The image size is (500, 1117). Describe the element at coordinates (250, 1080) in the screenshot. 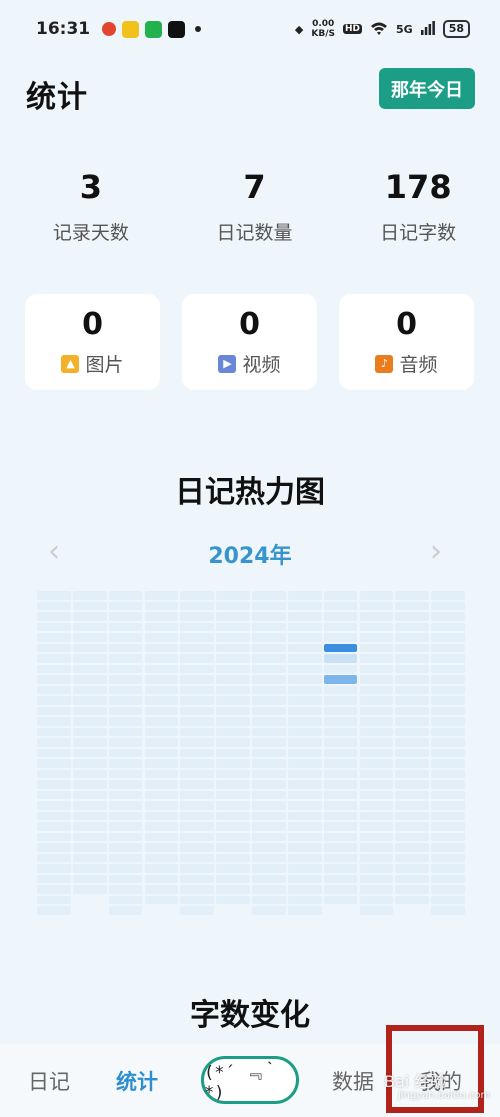

I see `new-diary-button: (*´ ﹃｀*)` at that location.